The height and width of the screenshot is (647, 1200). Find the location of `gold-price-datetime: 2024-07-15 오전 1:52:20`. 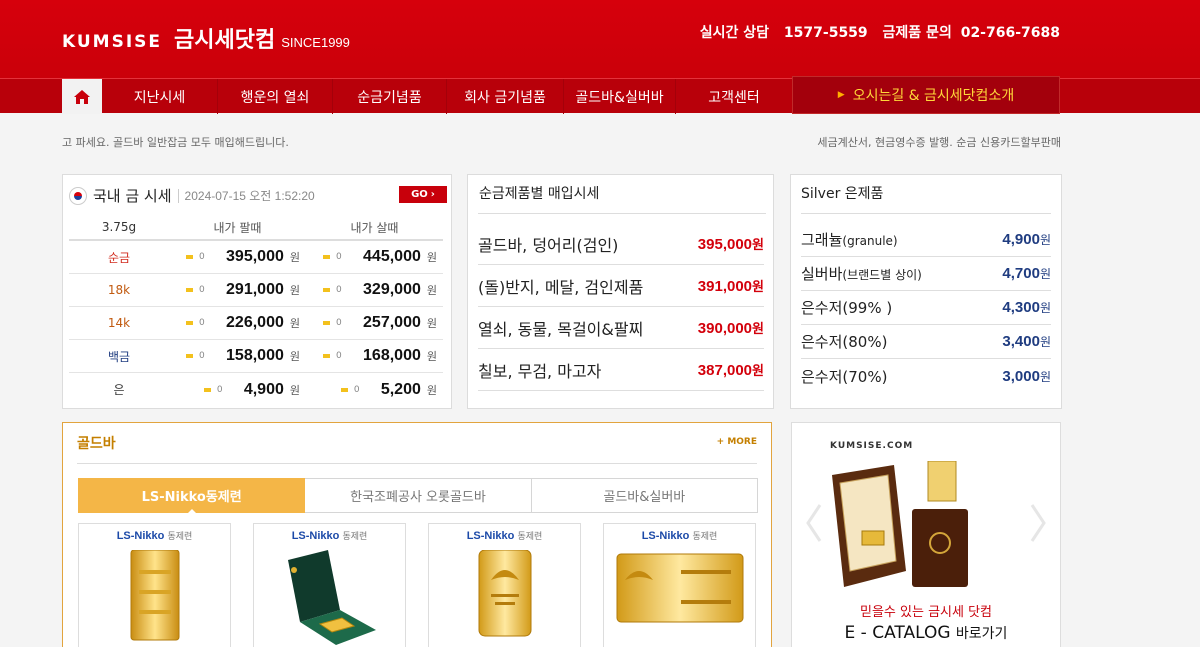

gold-price-datetime: 2024-07-15 오전 1:52:20 is located at coordinates (249, 196).